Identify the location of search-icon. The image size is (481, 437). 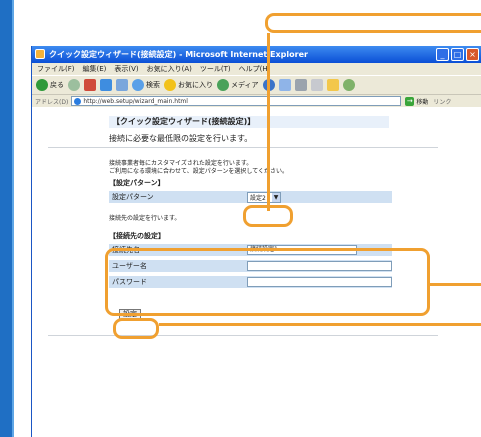
(138, 85).